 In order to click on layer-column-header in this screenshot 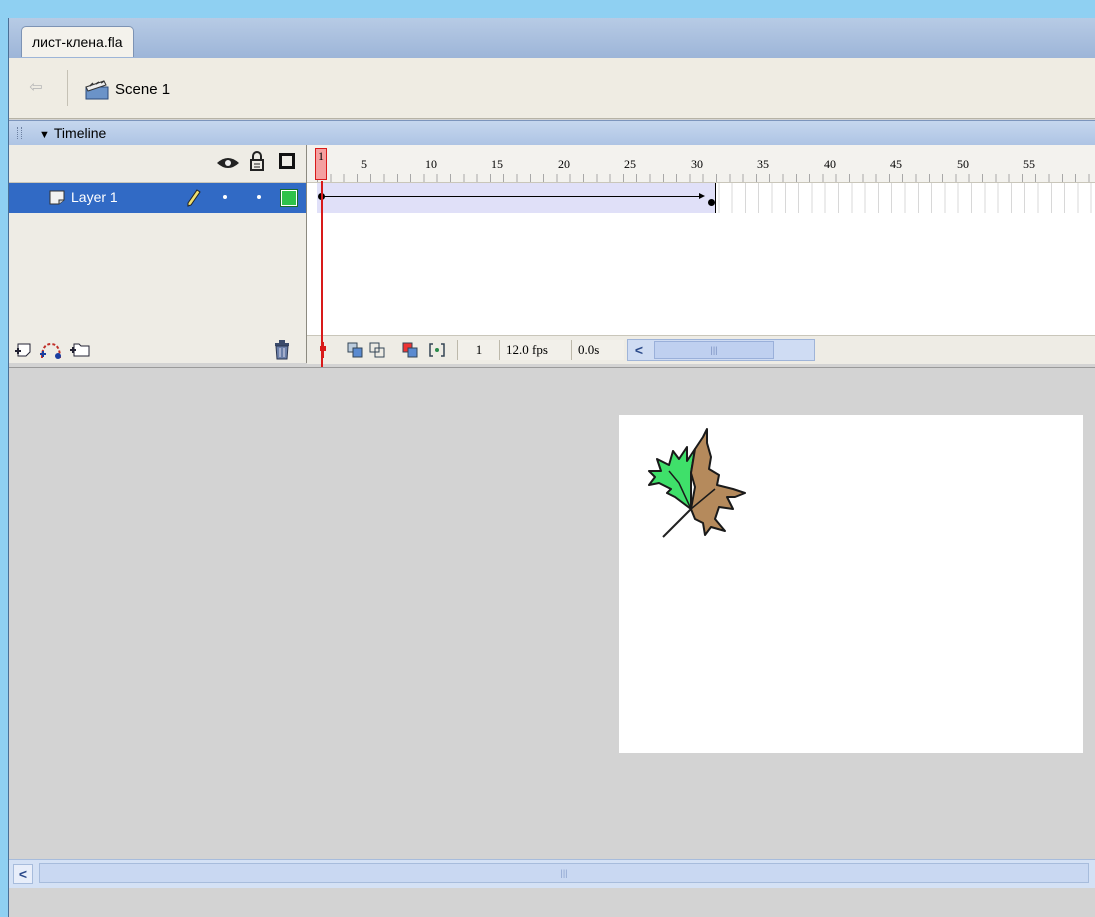, I will do `click(157, 164)`.